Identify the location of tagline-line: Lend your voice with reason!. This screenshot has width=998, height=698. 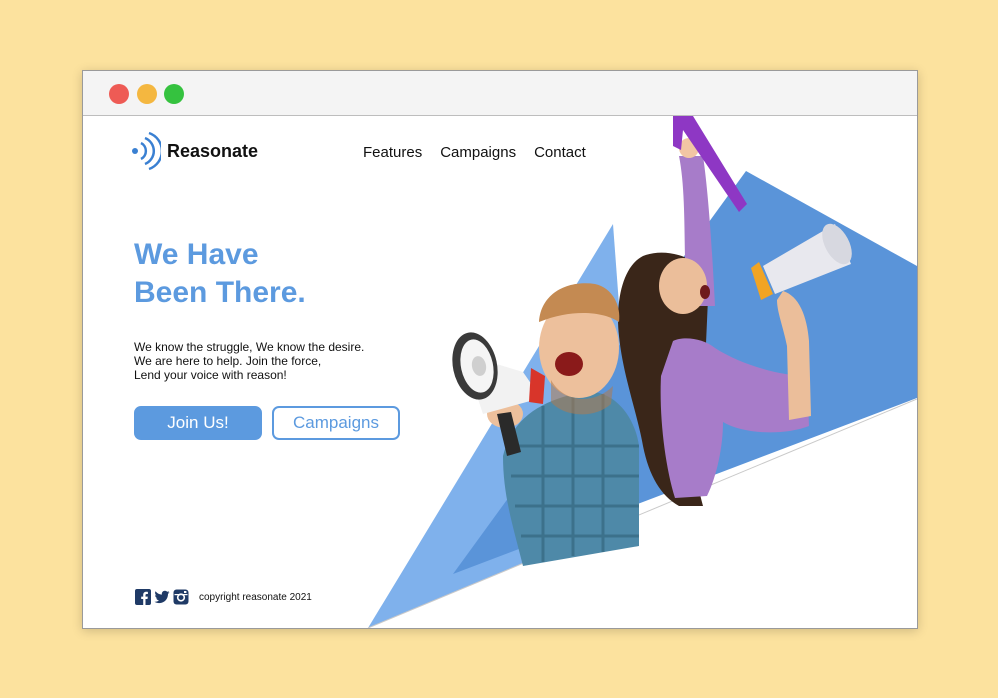
(210, 375).